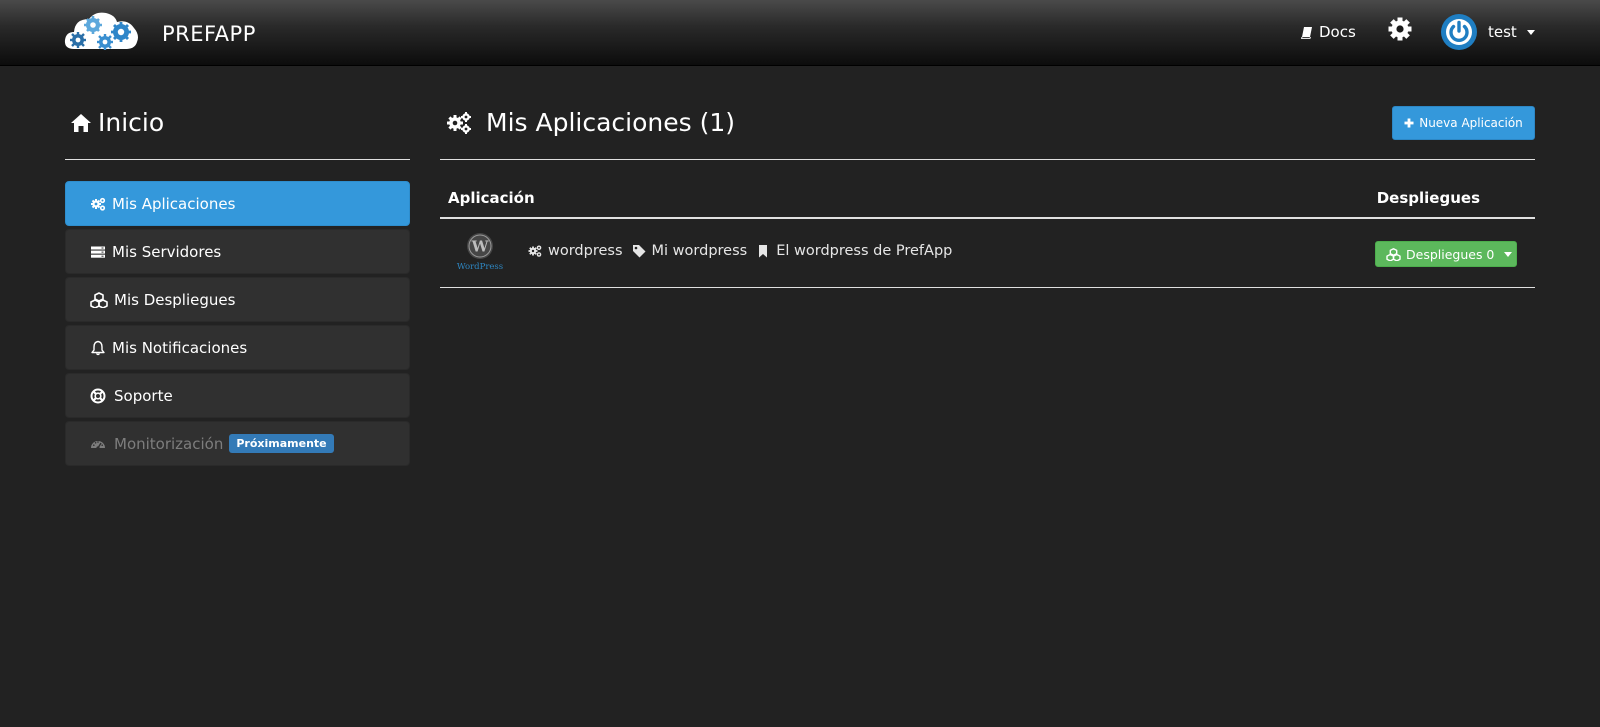 This screenshot has width=1600, height=727. What do you see at coordinates (174, 203) in the screenshot?
I see `sidebar-item-label: Mis Aplicaciones` at bounding box center [174, 203].